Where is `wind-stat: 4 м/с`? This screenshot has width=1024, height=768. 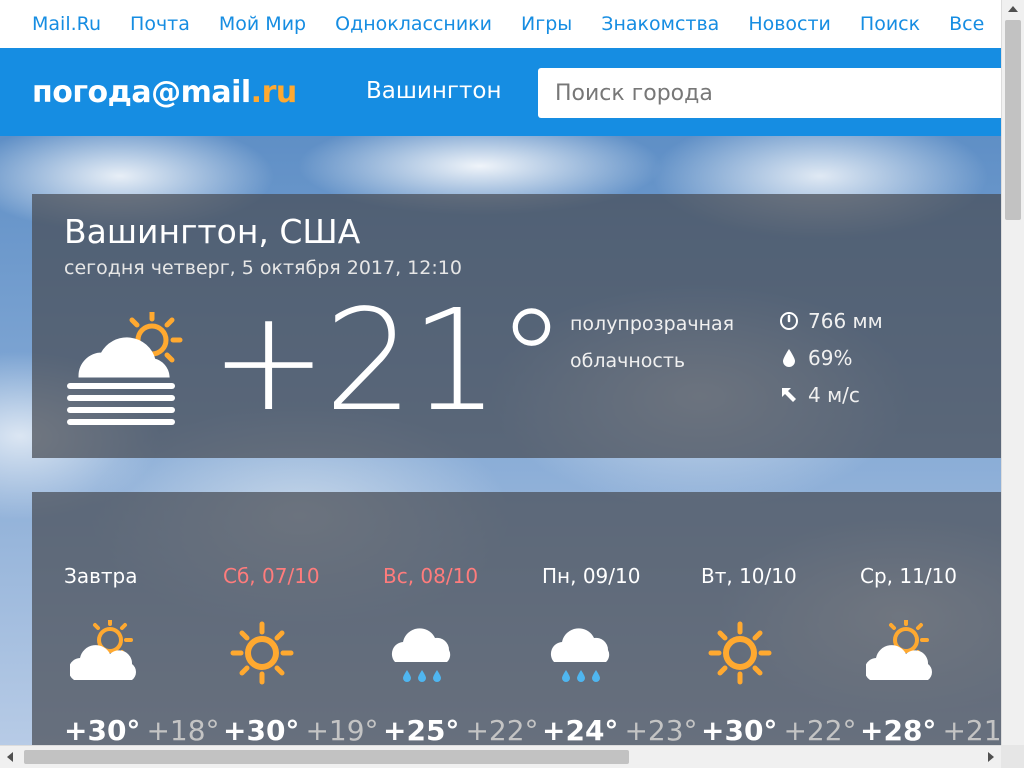 wind-stat: 4 м/с is located at coordinates (830, 394).